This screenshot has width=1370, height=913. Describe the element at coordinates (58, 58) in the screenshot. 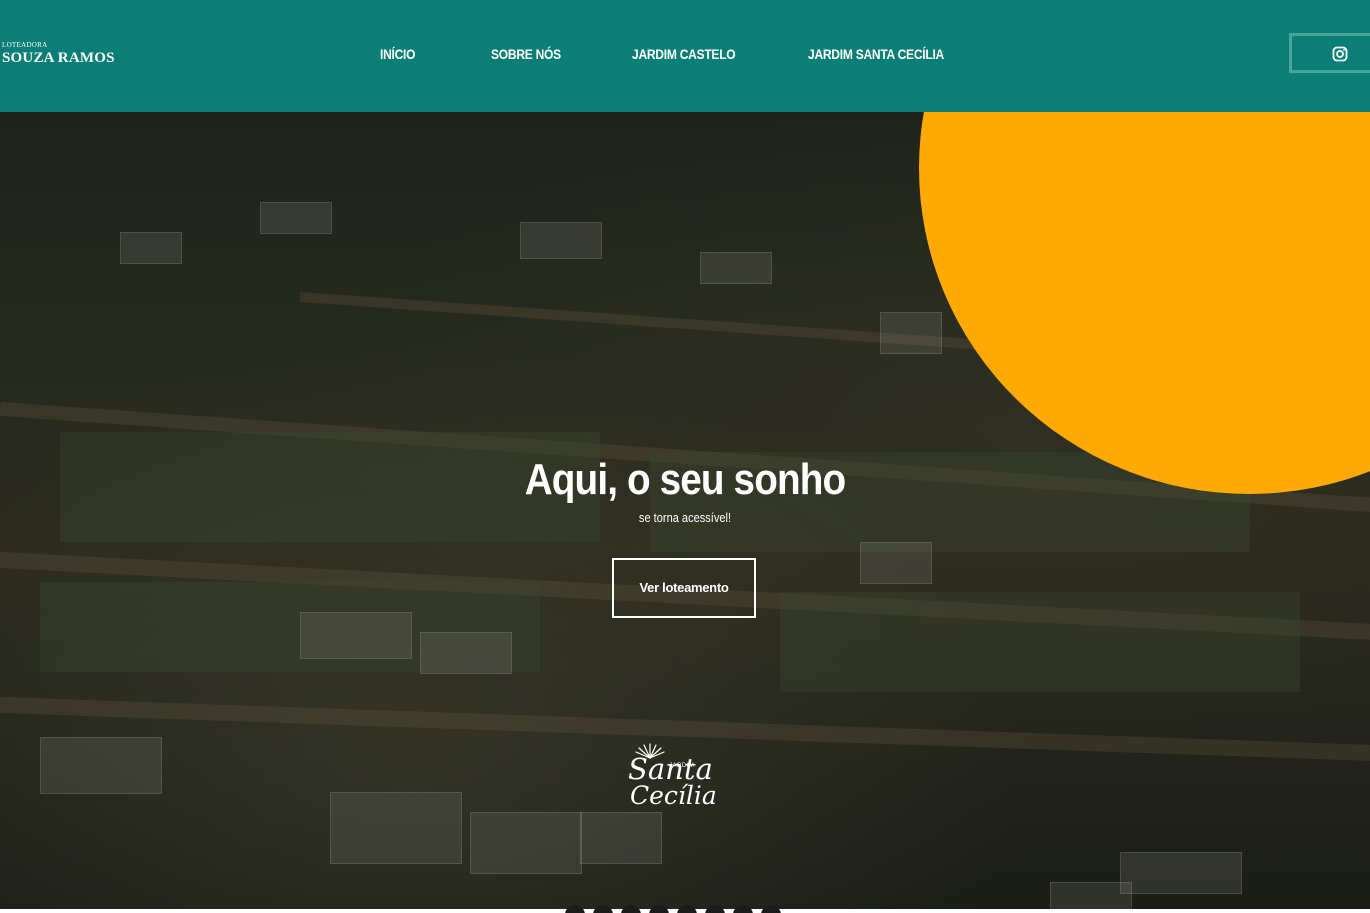

I see `logo-name: SOUZA RAMOS` at that location.